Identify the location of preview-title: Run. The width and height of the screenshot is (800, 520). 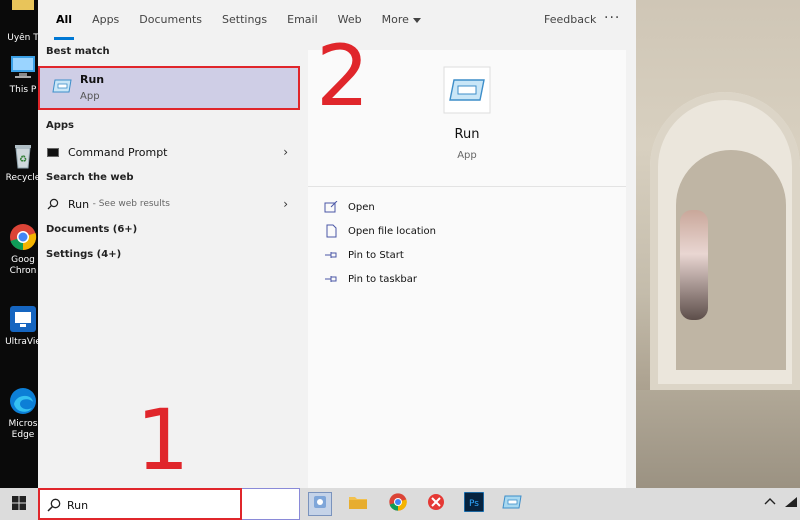
(467, 134).